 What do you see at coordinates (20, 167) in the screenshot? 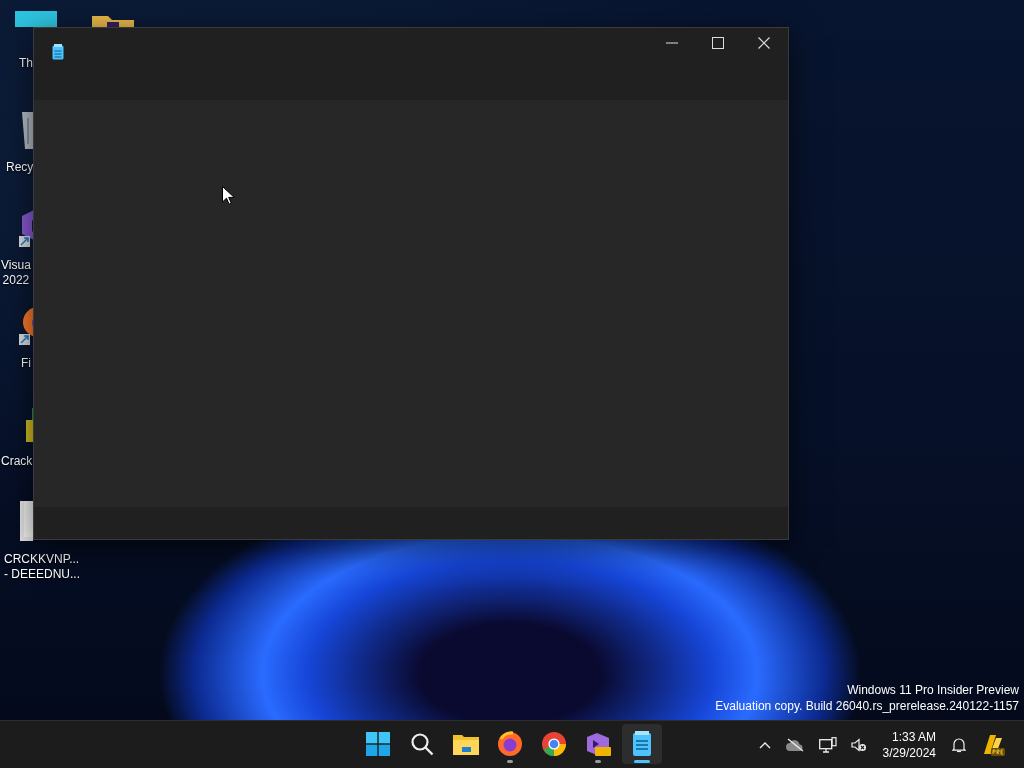
I see `icon-label: Recy` at bounding box center [20, 167].